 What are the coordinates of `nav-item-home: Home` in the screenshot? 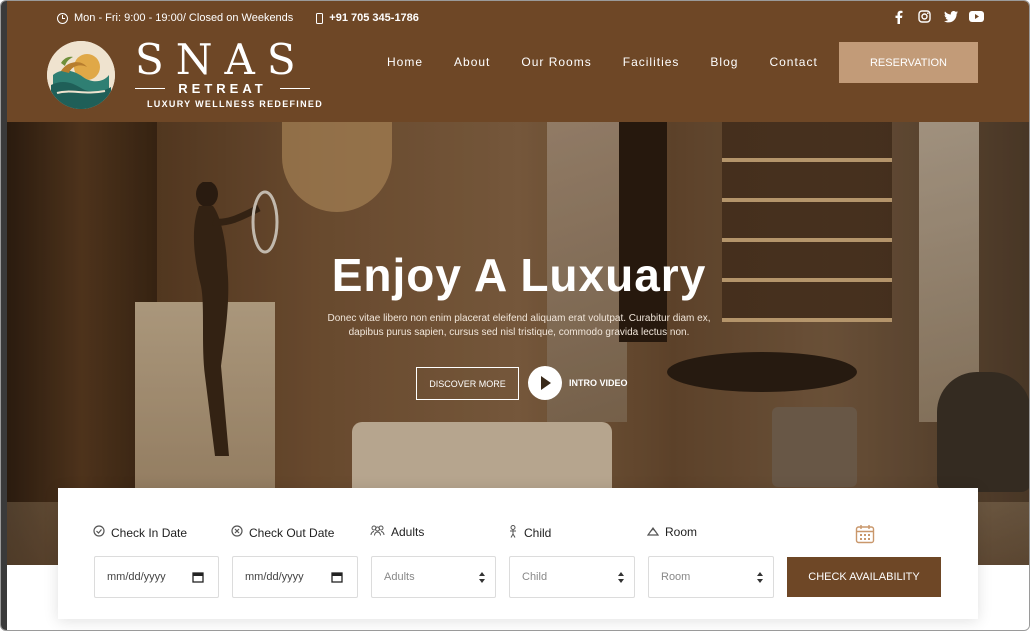 It's located at (405, 62).